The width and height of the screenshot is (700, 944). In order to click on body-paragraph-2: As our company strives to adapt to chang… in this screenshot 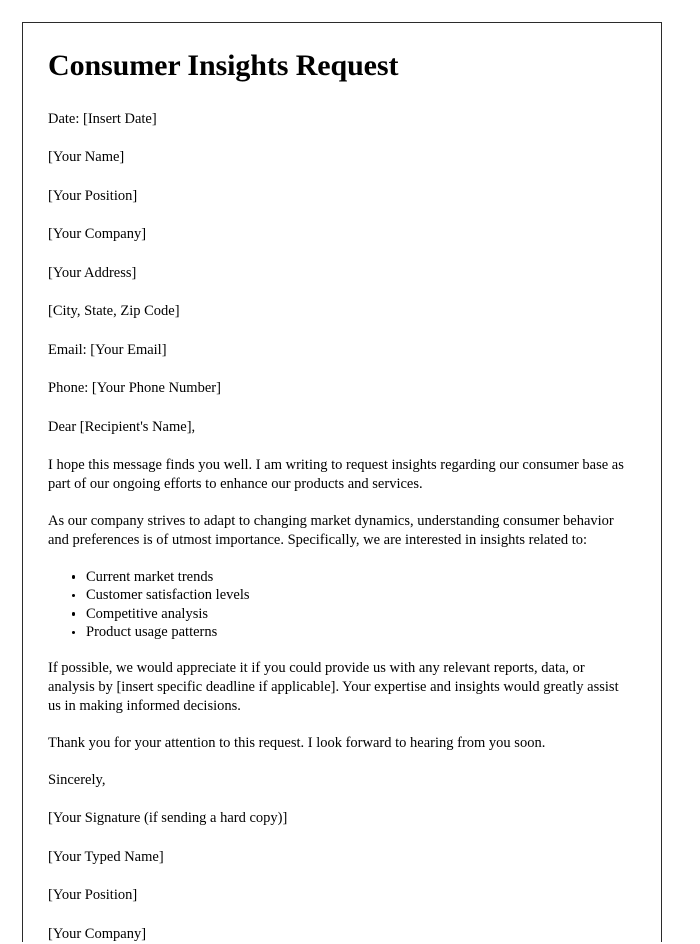, I will do `click(331, 530)`.